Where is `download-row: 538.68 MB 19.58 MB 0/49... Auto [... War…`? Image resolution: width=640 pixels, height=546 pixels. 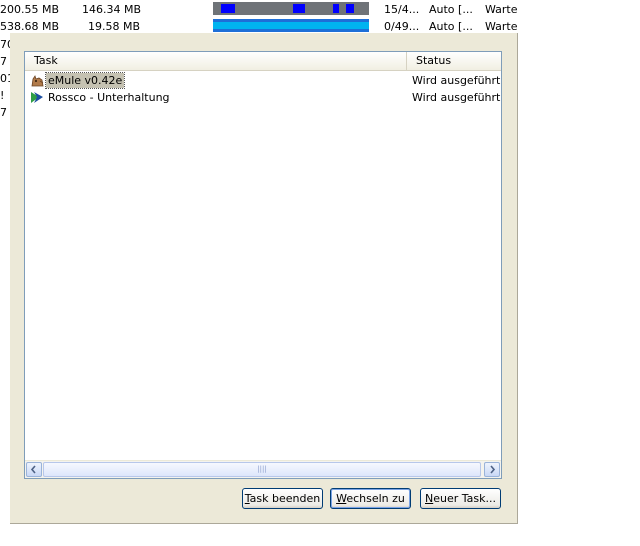
download-row: 538.68 MB 19.58 MB 0/49... Auto [... War… is located at coordinates (260, 25).